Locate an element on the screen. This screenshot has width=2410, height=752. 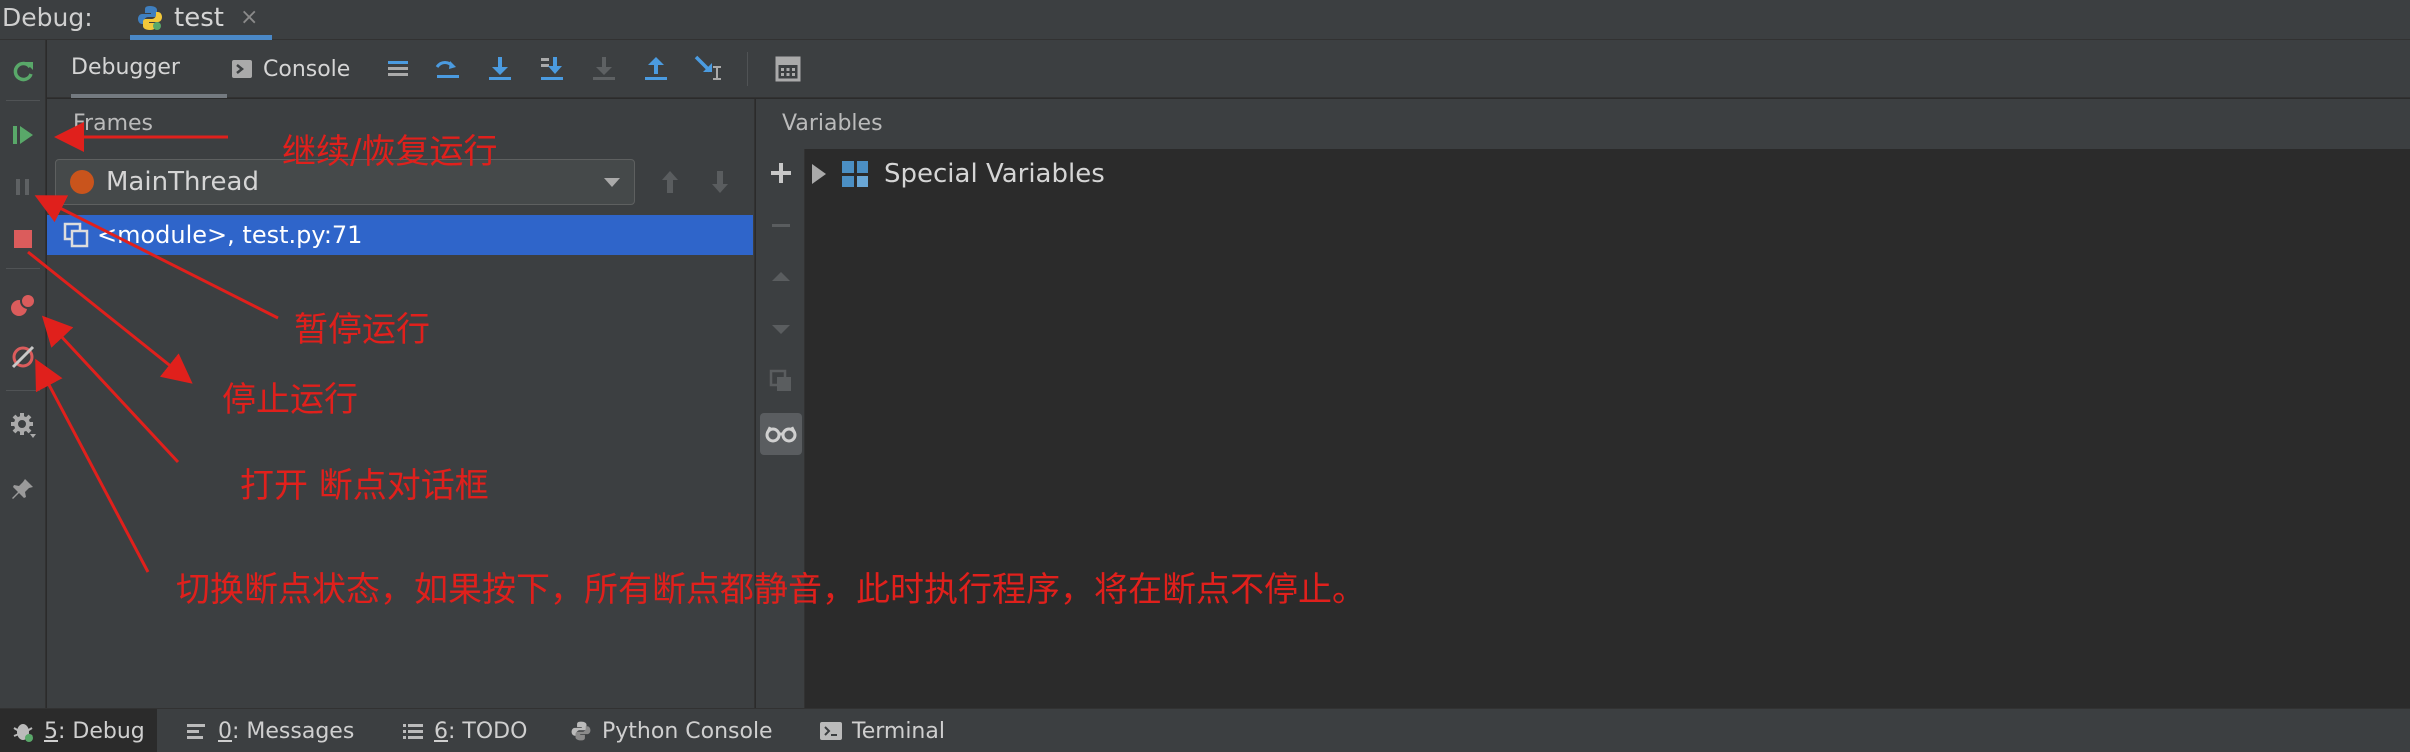
frame-list-item: <module>, test.py:71 is located at coordinates (400, 235).